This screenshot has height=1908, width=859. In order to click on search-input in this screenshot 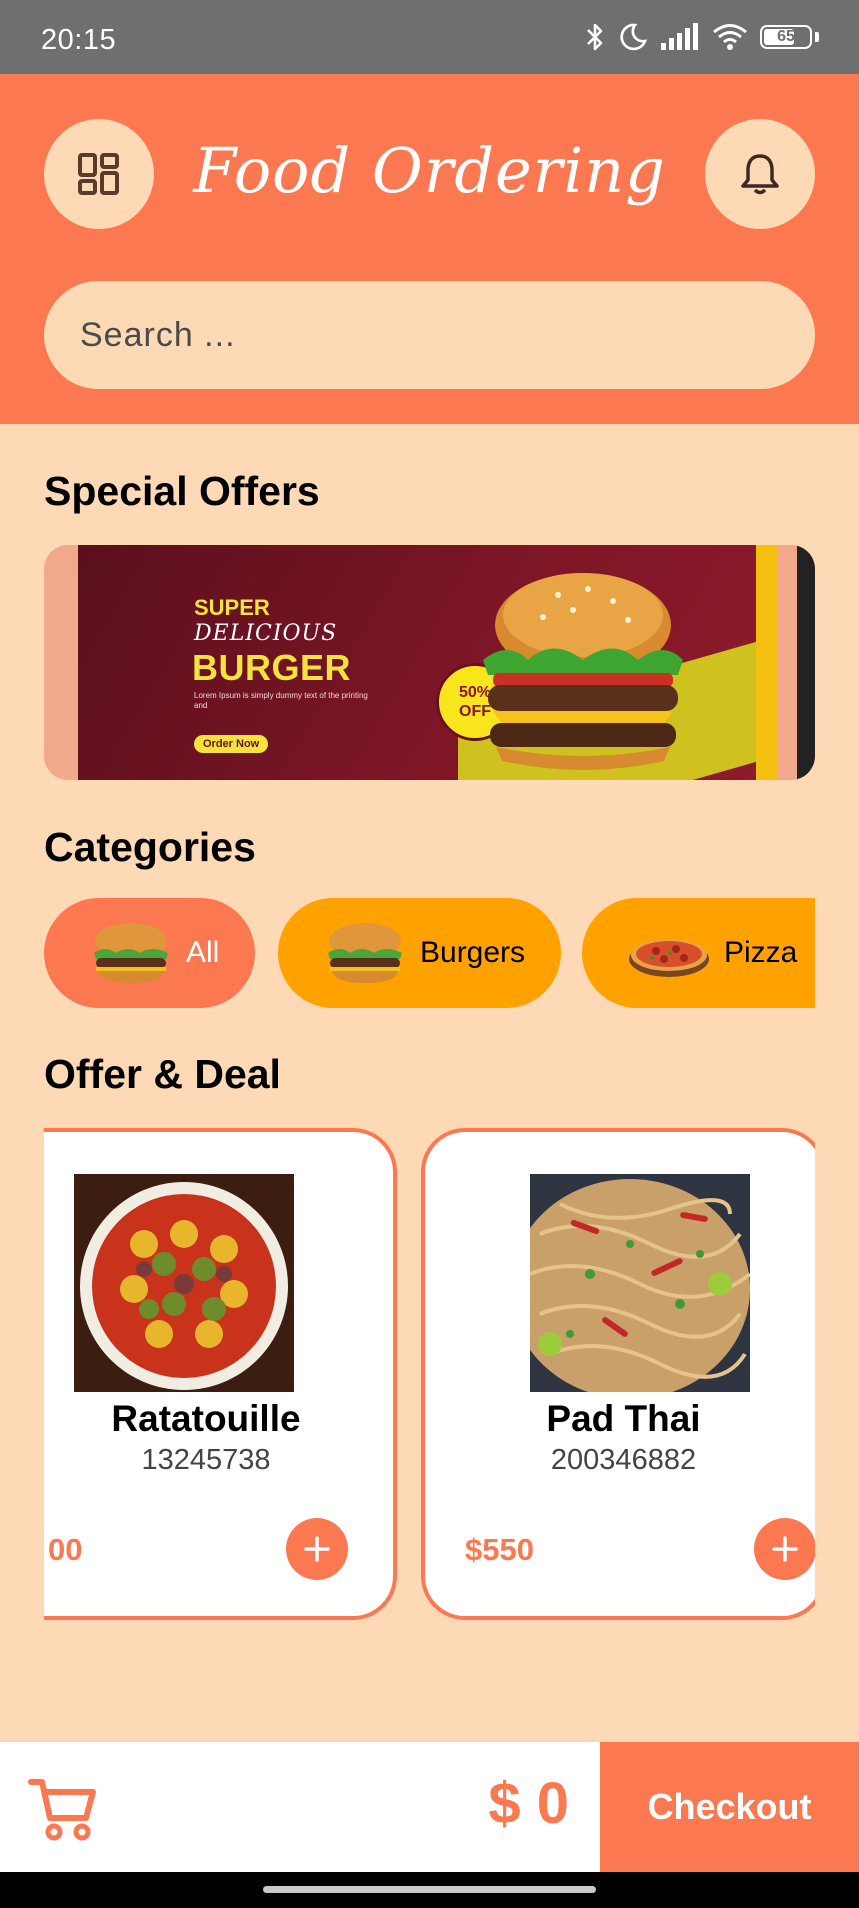, I will do `click(411, 335)`.